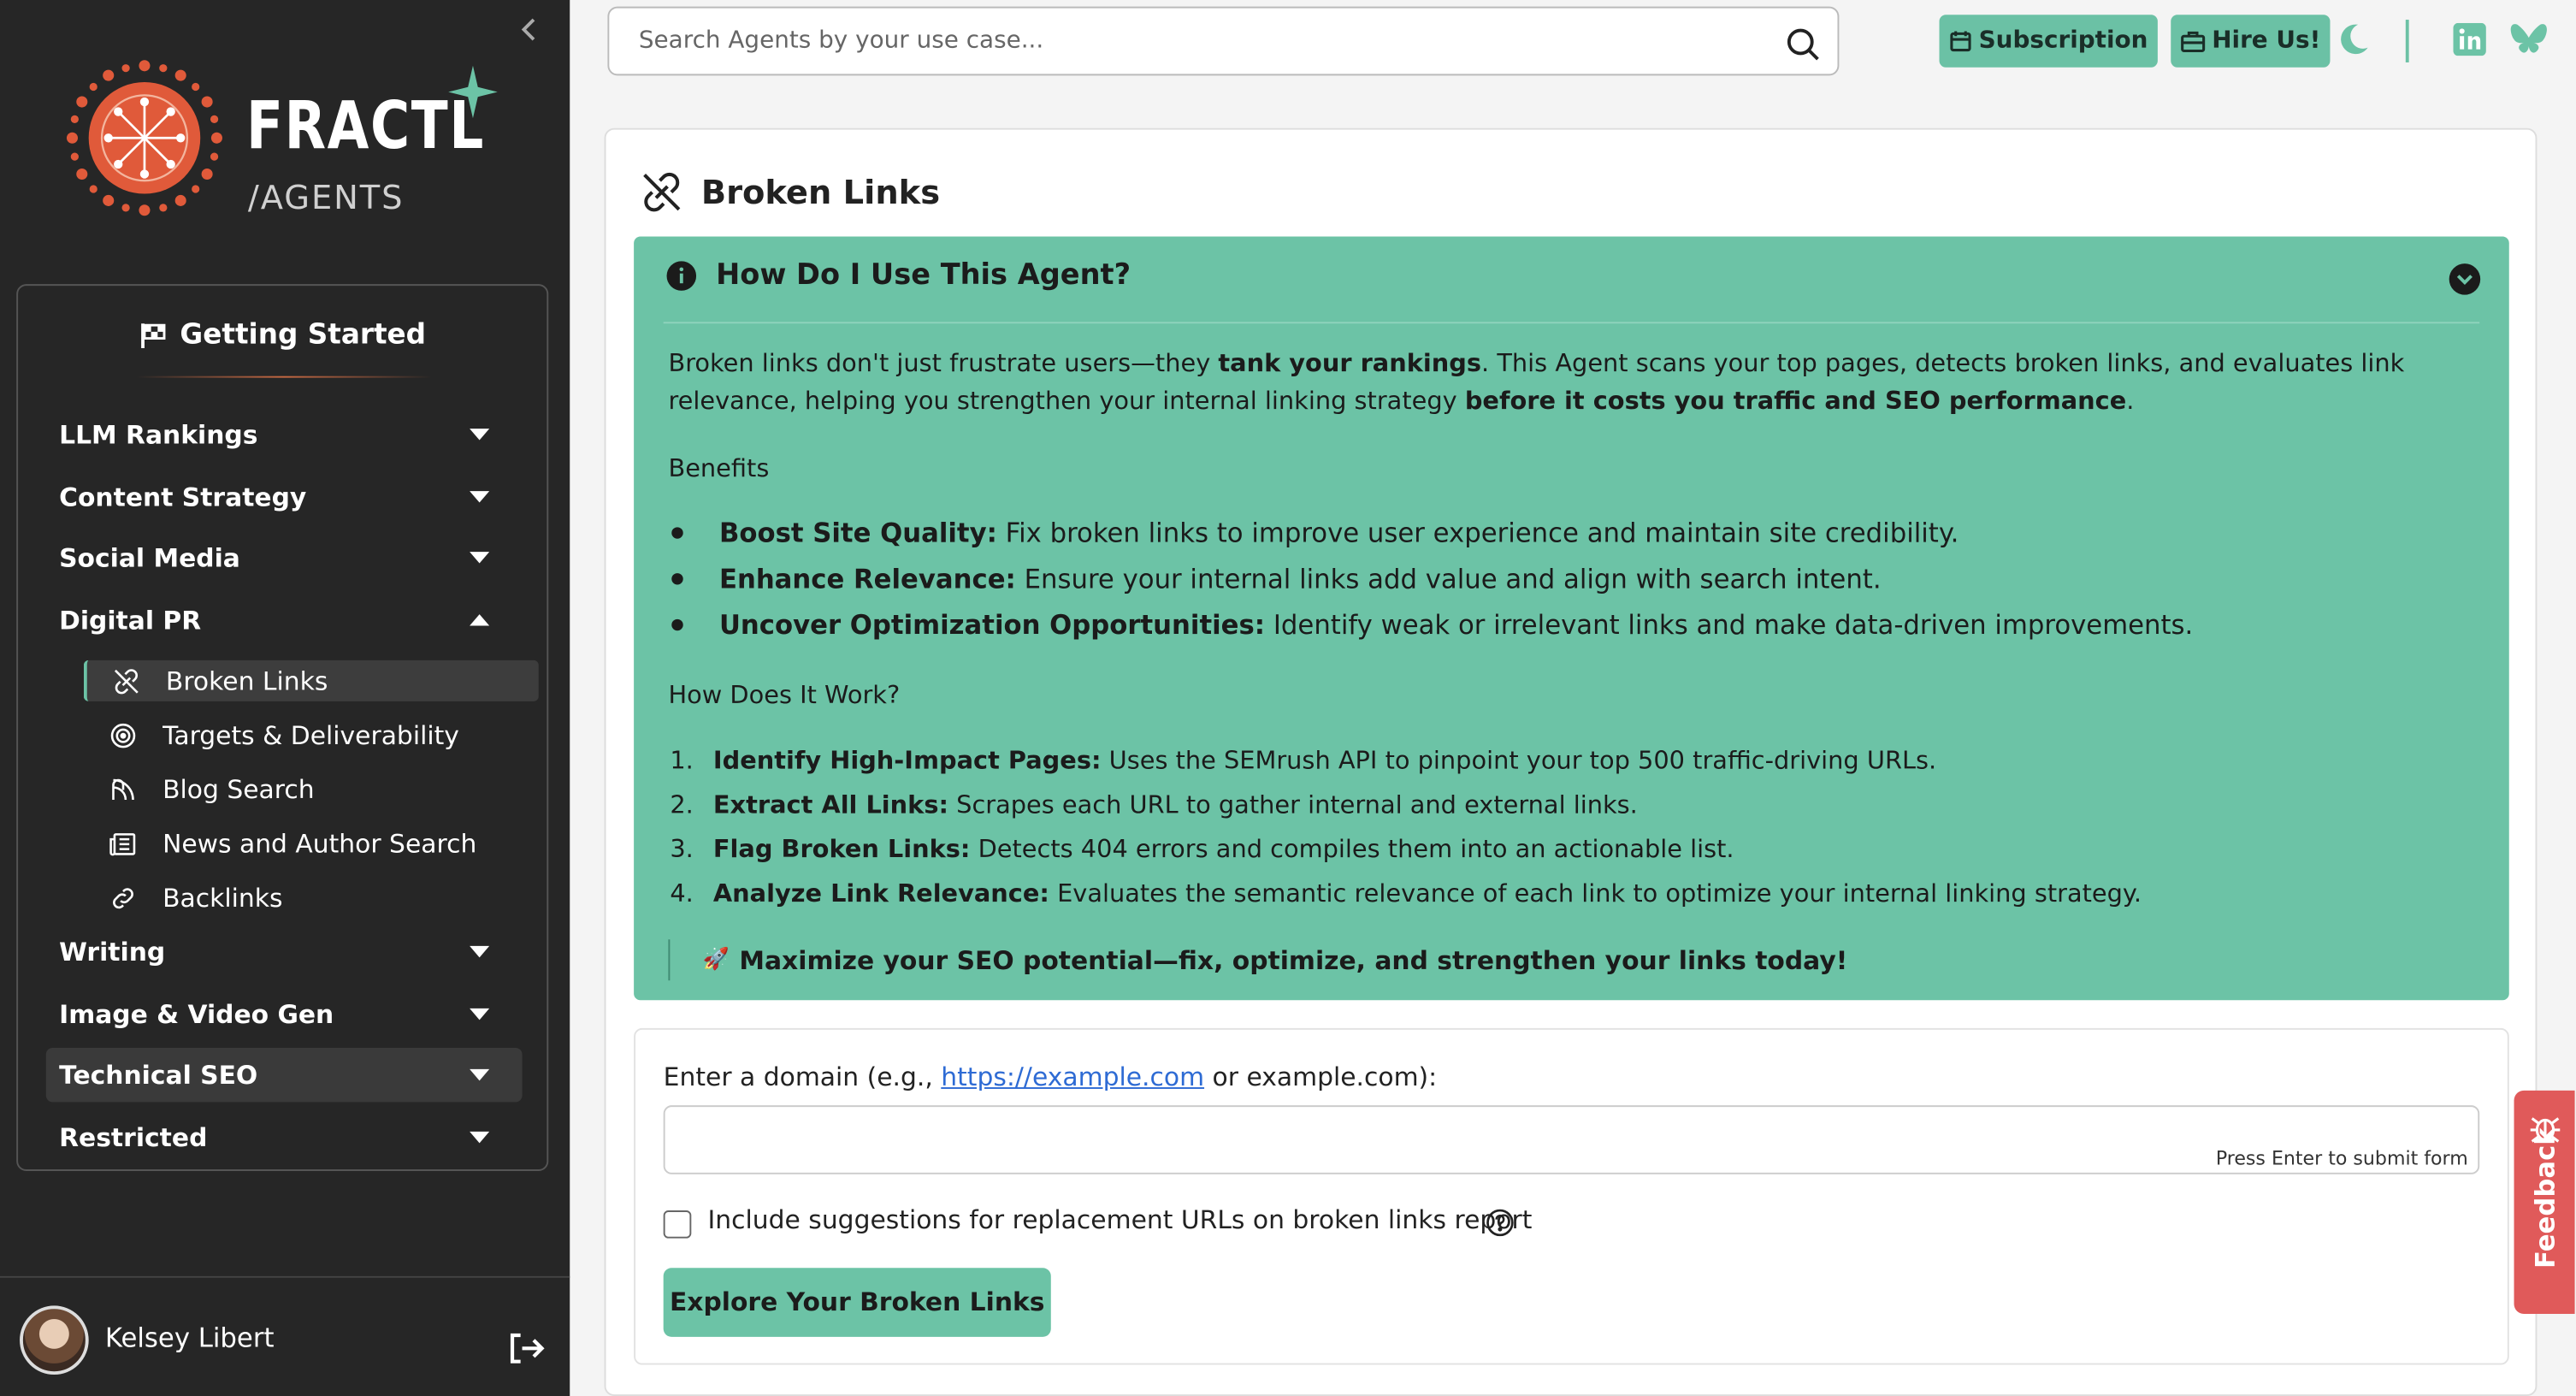  Describe the element at coordinates (2469, 39) in the screenshot. I see `linkedin-icon` at that location.